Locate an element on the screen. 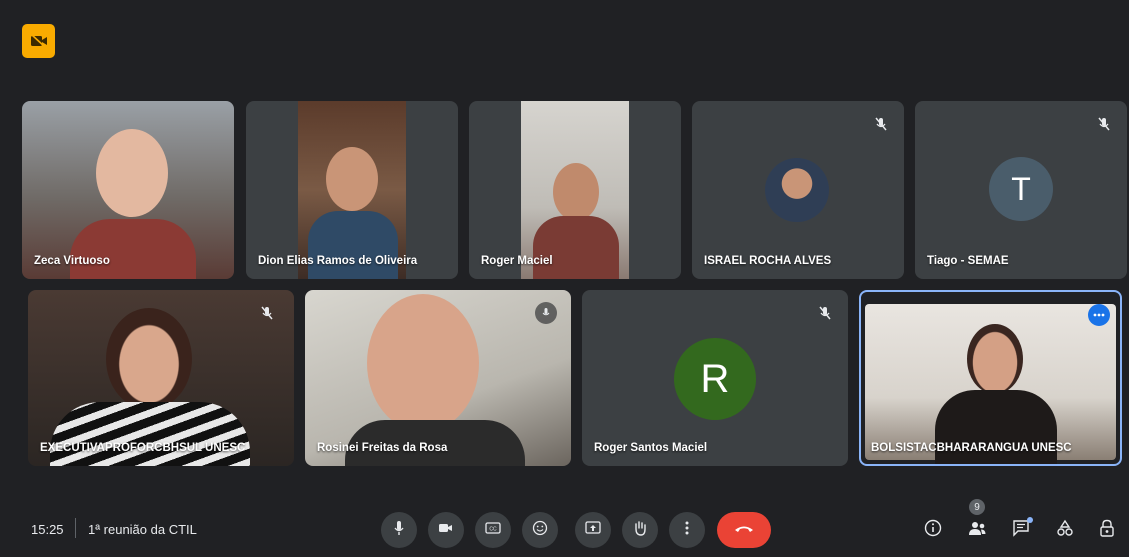 This screenshot has width=1129, height=557. raise-hand-icon is located at coordinates (640, 530).